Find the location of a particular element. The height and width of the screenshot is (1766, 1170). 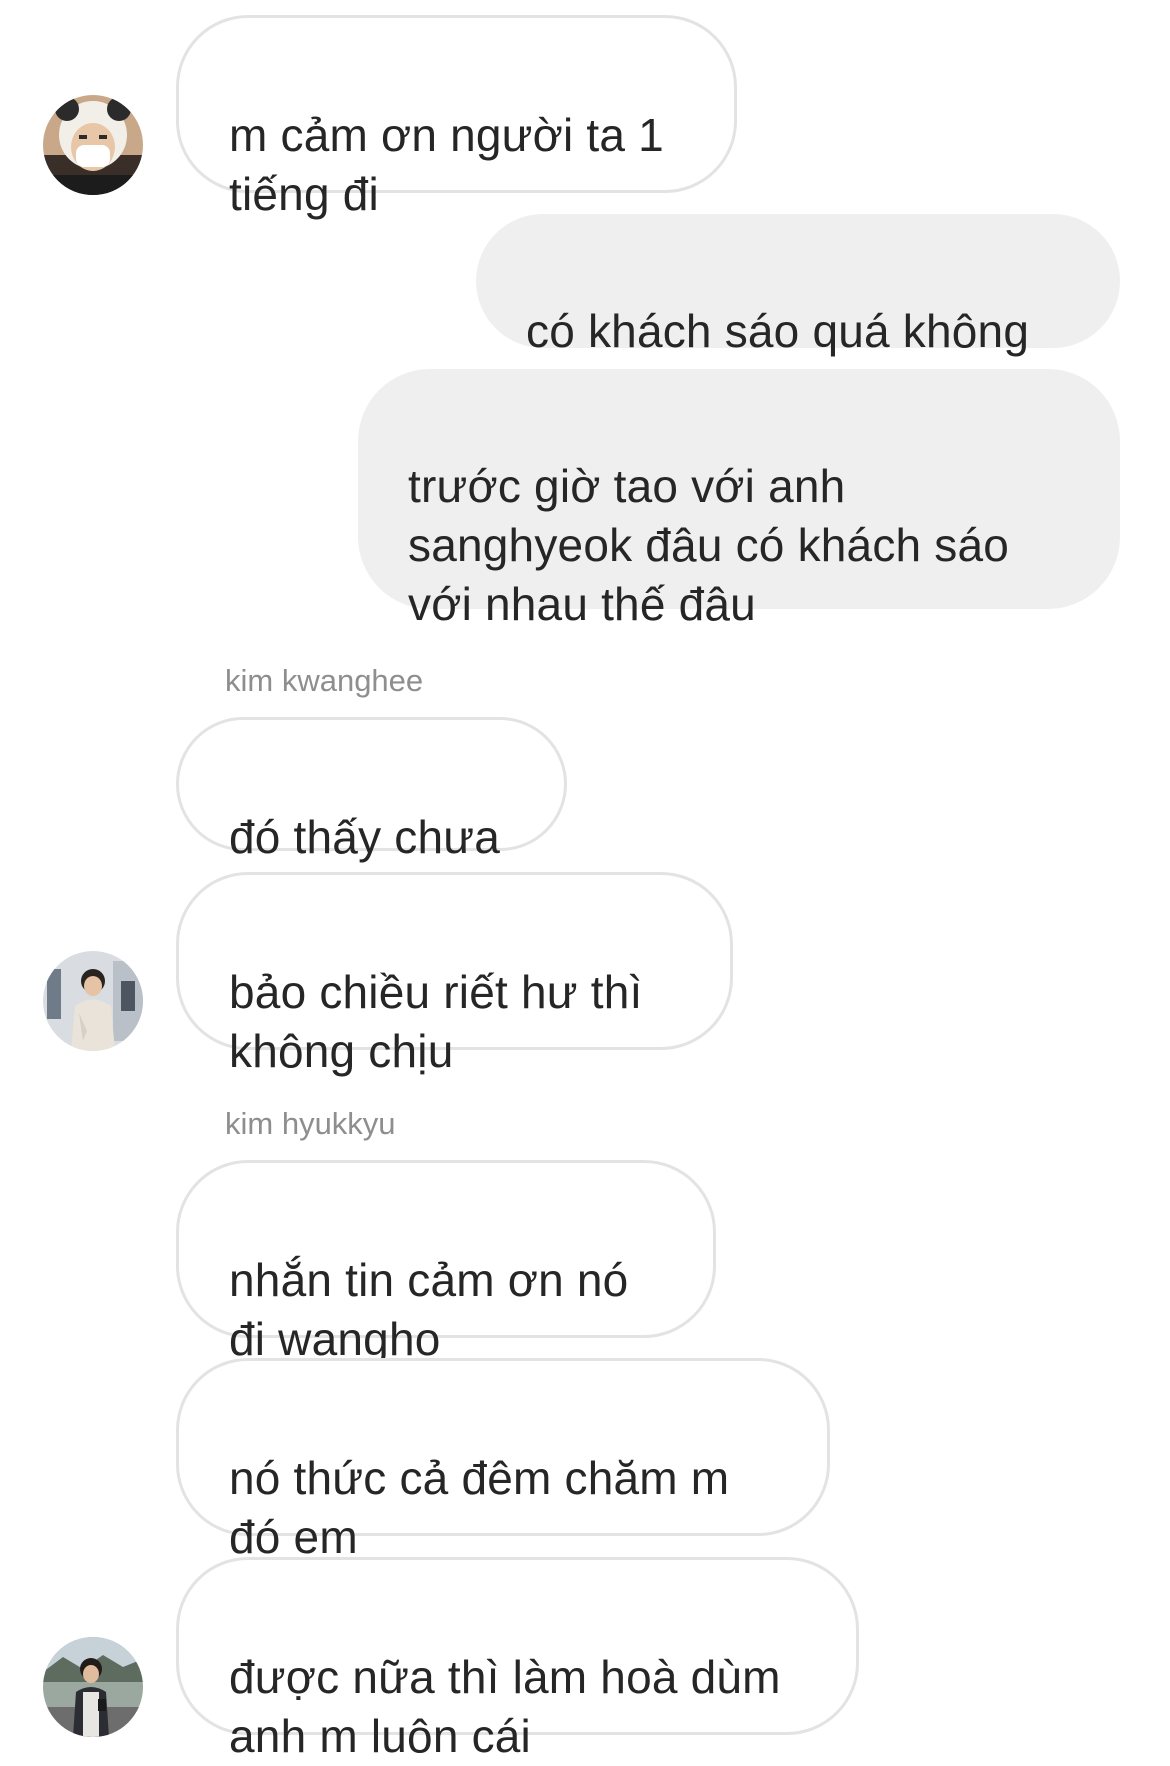

message-bubble-2: có khách sáo quá không is located at coordinates (798, 285).